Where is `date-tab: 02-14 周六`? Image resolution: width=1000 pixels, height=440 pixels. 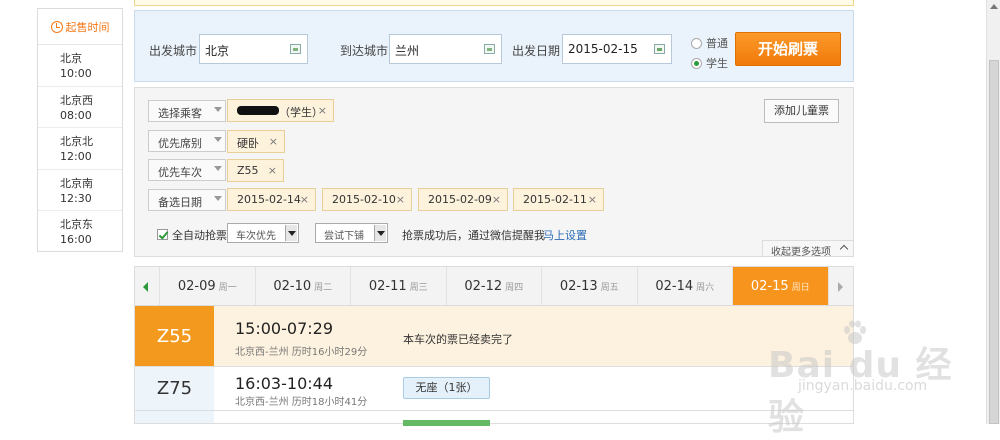
date-tab: 02-14 周六 is located at coordinates (684, 286).